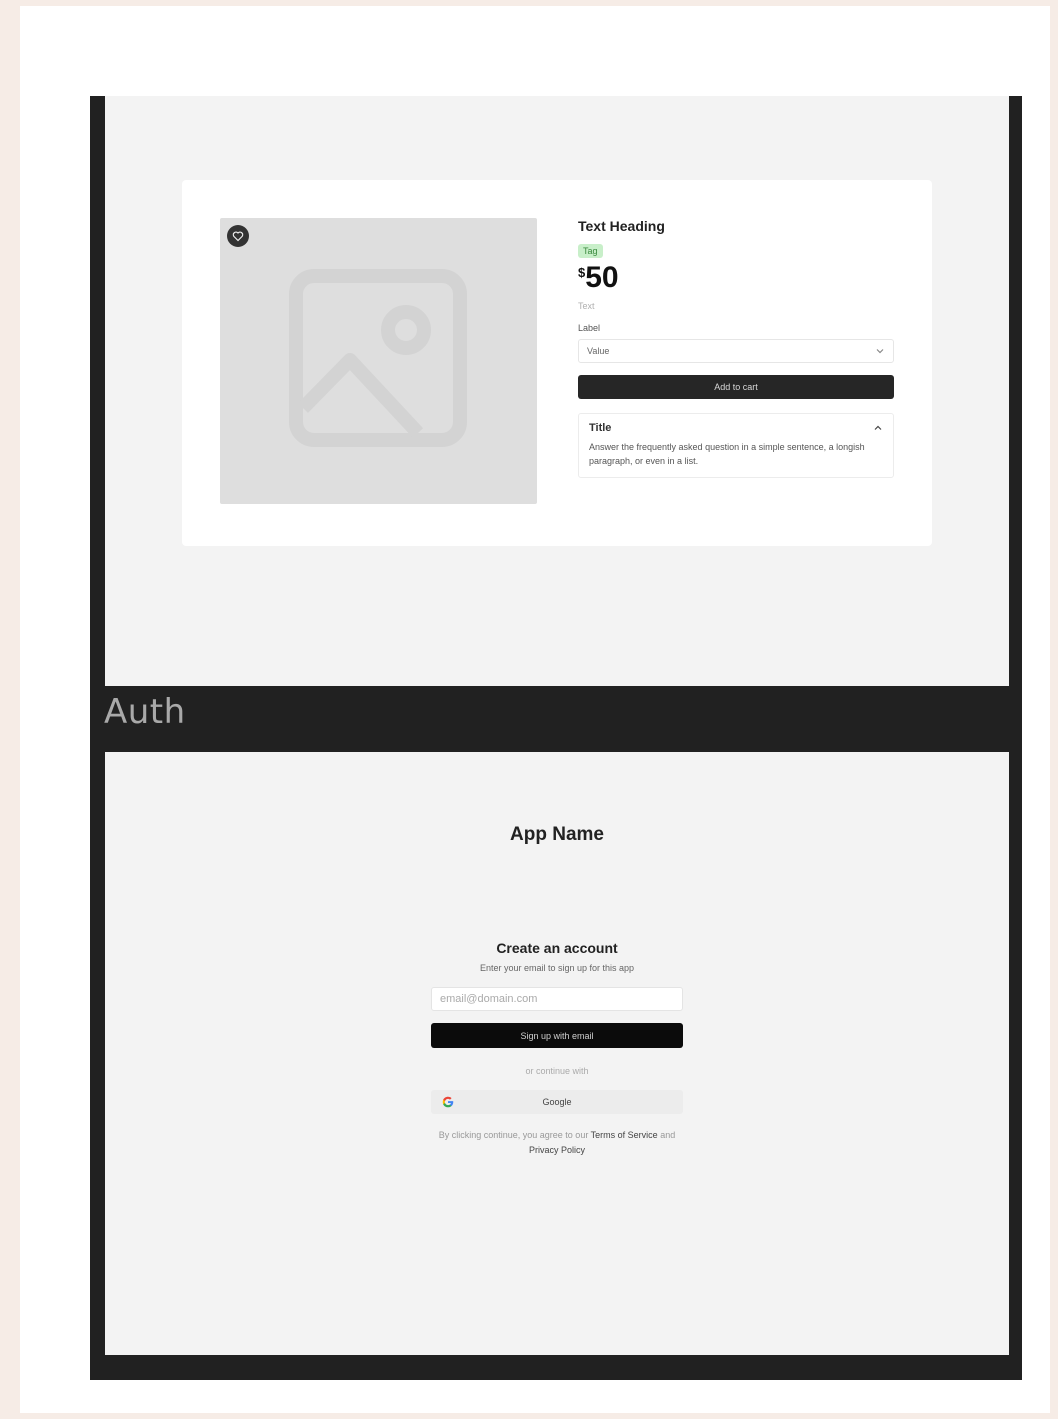 The image size is (1058, 1419). I want to click on terms-link: Terms of Service, so click(624, 1135).